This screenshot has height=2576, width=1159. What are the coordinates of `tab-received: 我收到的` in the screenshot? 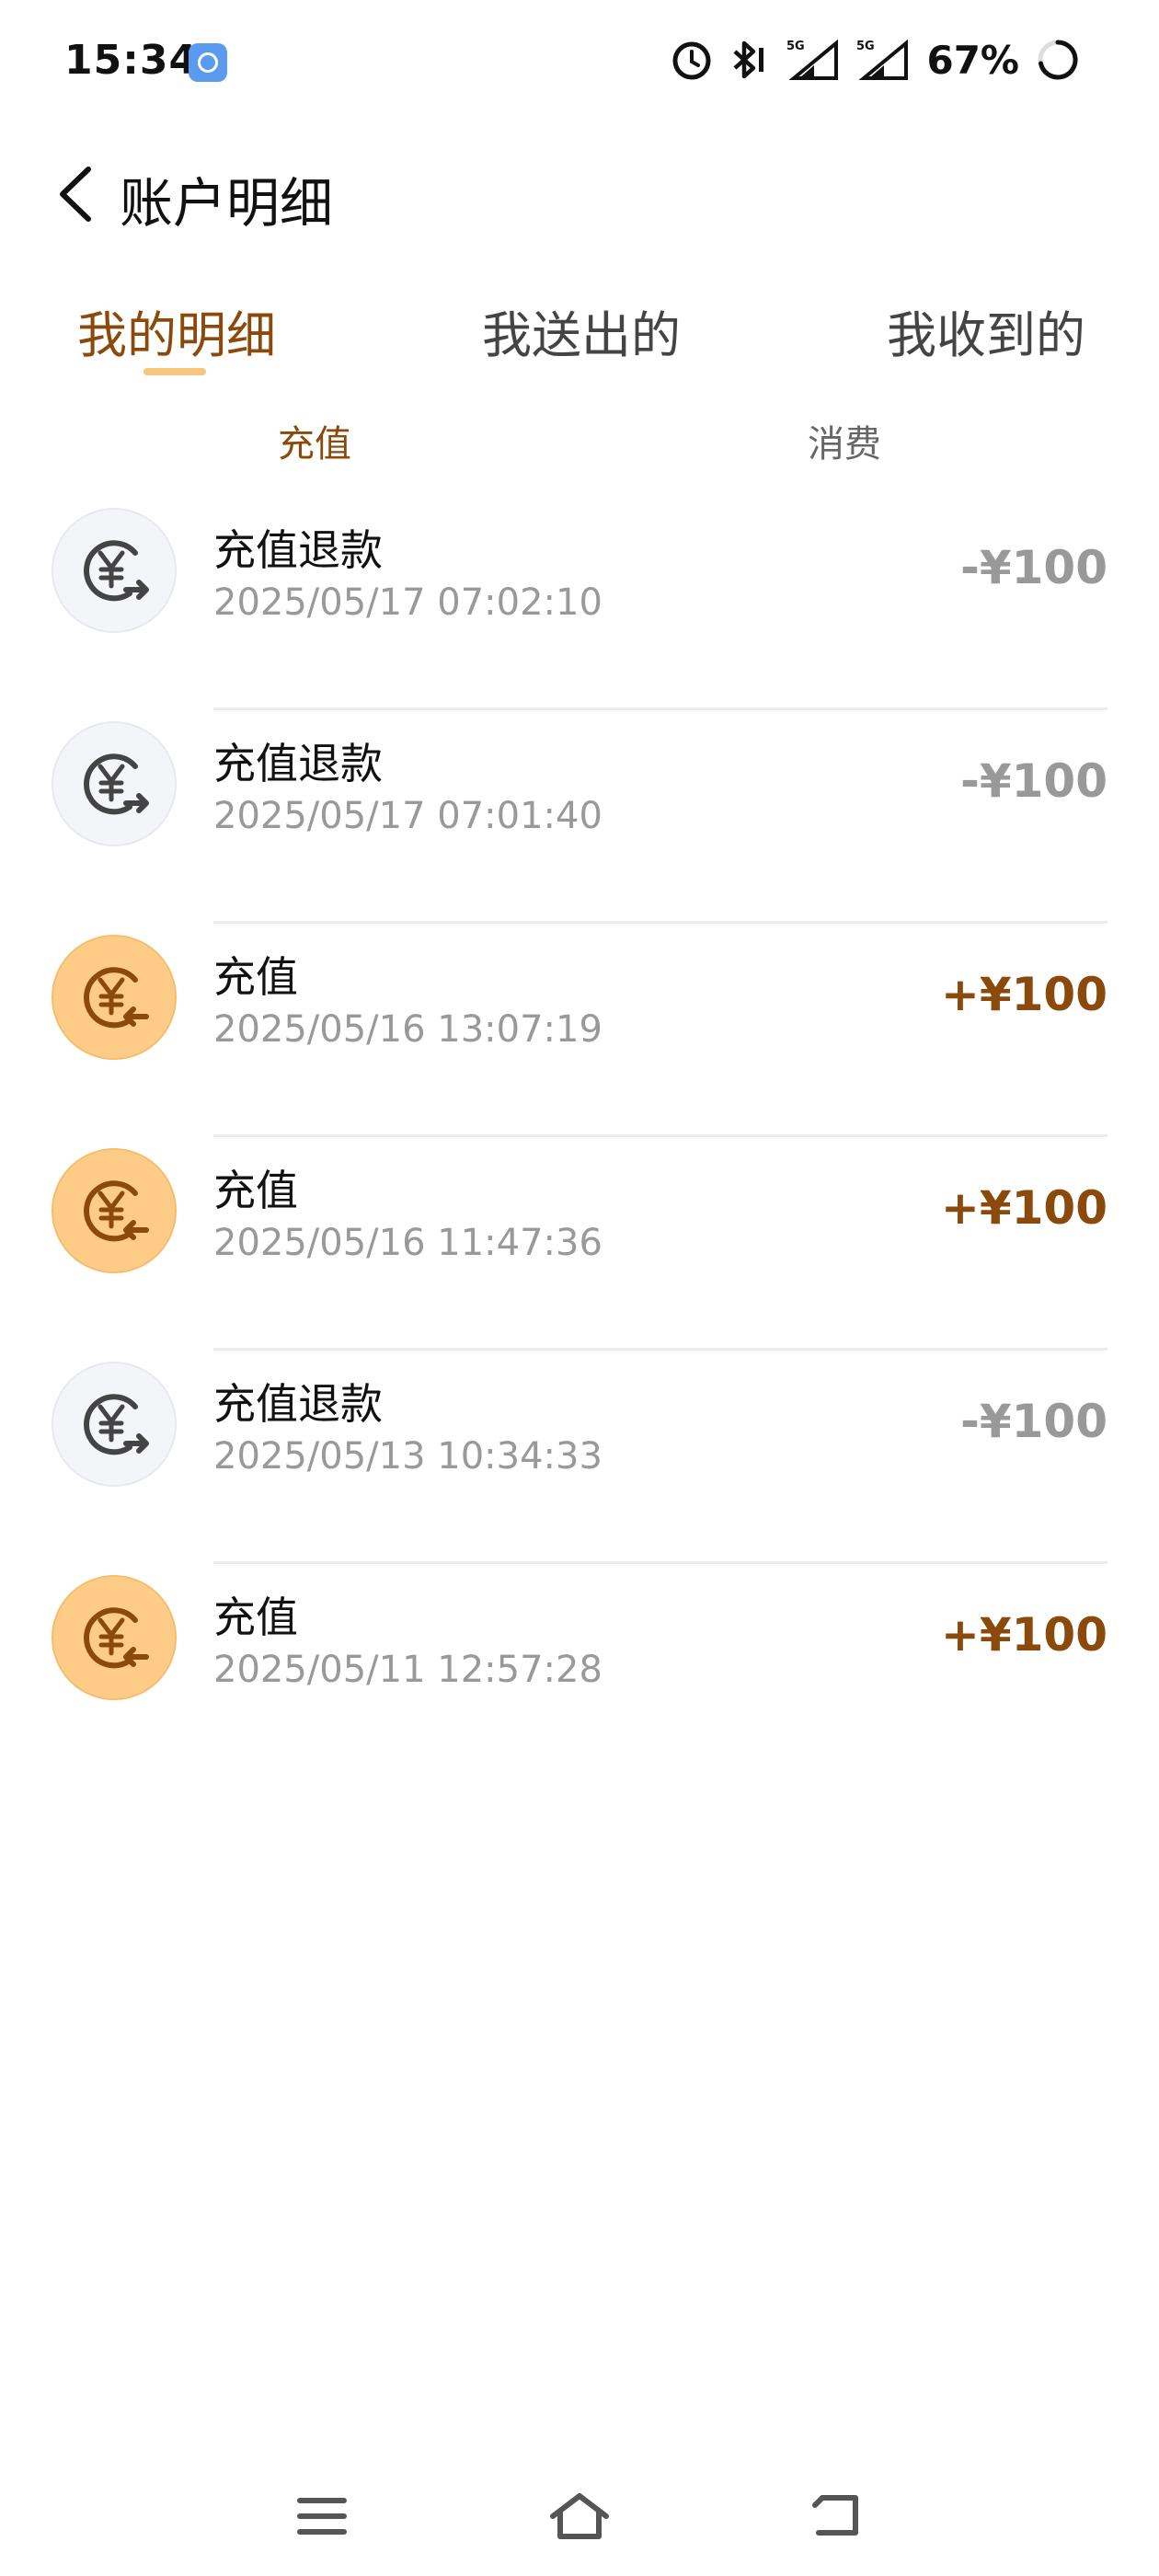 It's located at (986, 330).